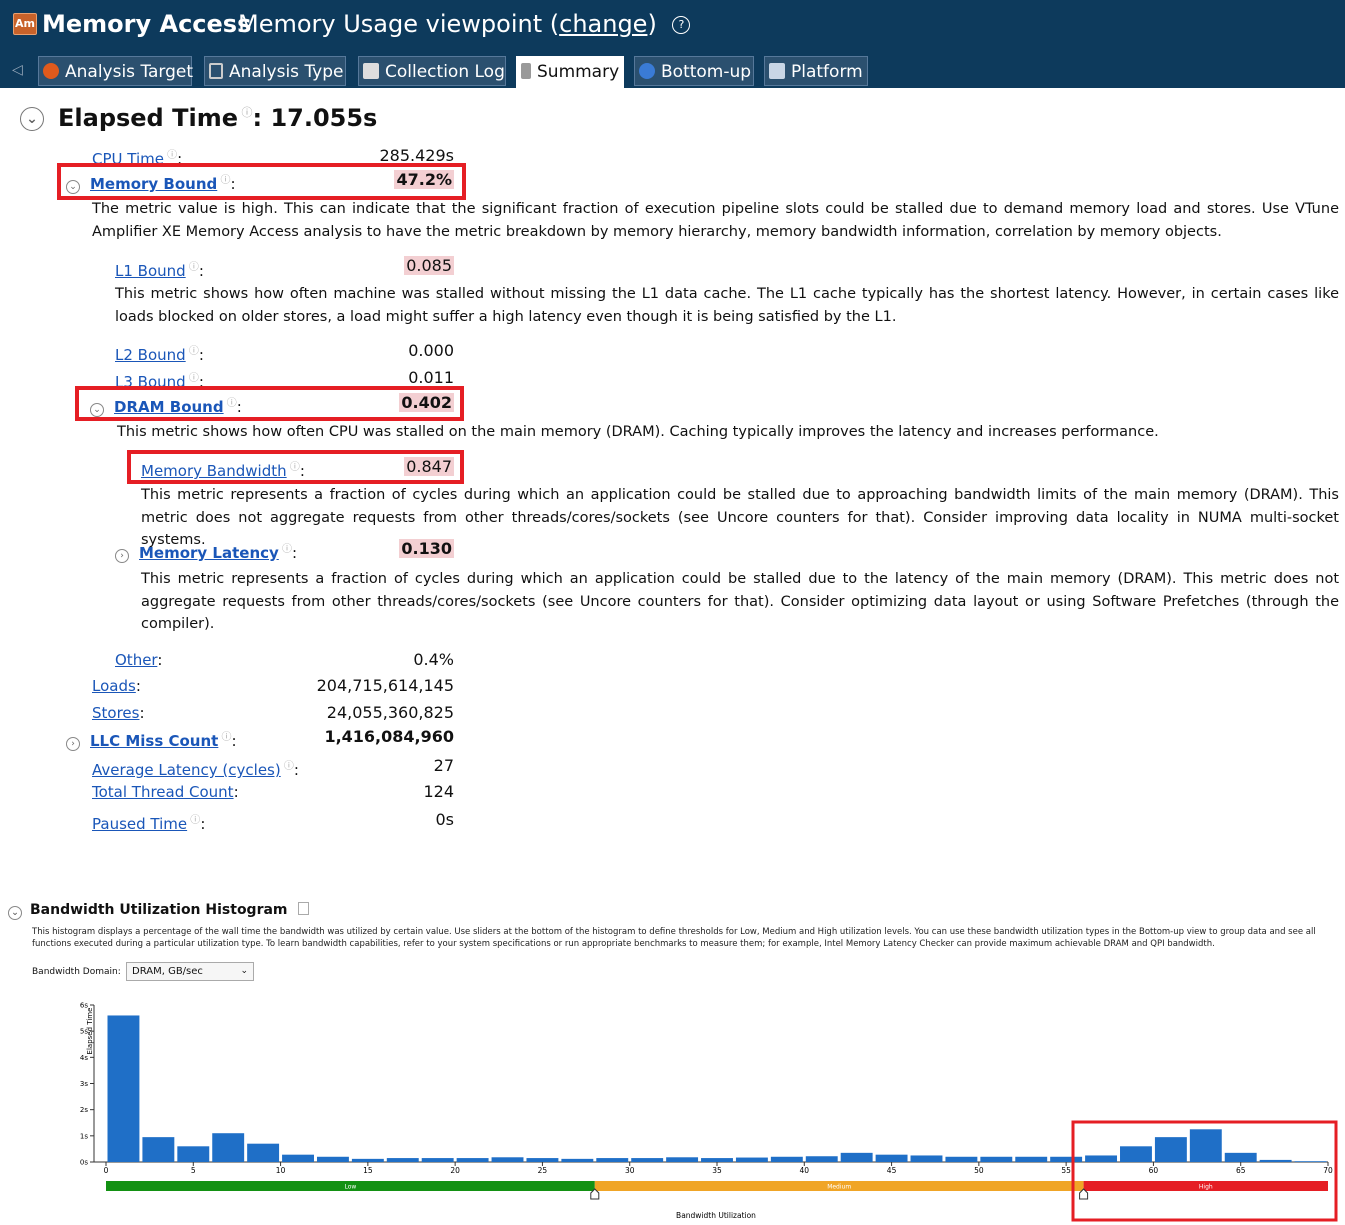  Describe the element at coordinates (717, 1088) in the screenshot. I see `histogram-bars` at that location.